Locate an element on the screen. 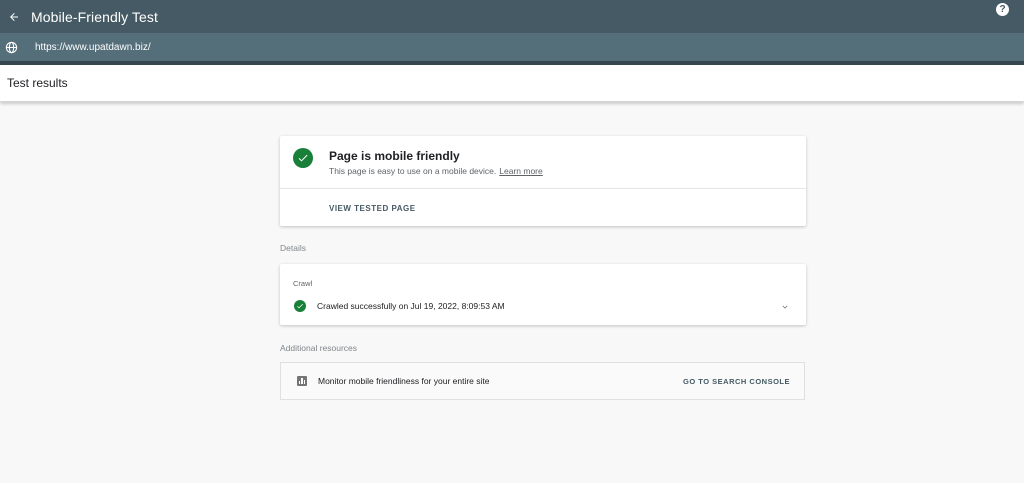 This screenshot has height=483, width=1024. crawl-label: Crawl is located at coordinates (303, 283).